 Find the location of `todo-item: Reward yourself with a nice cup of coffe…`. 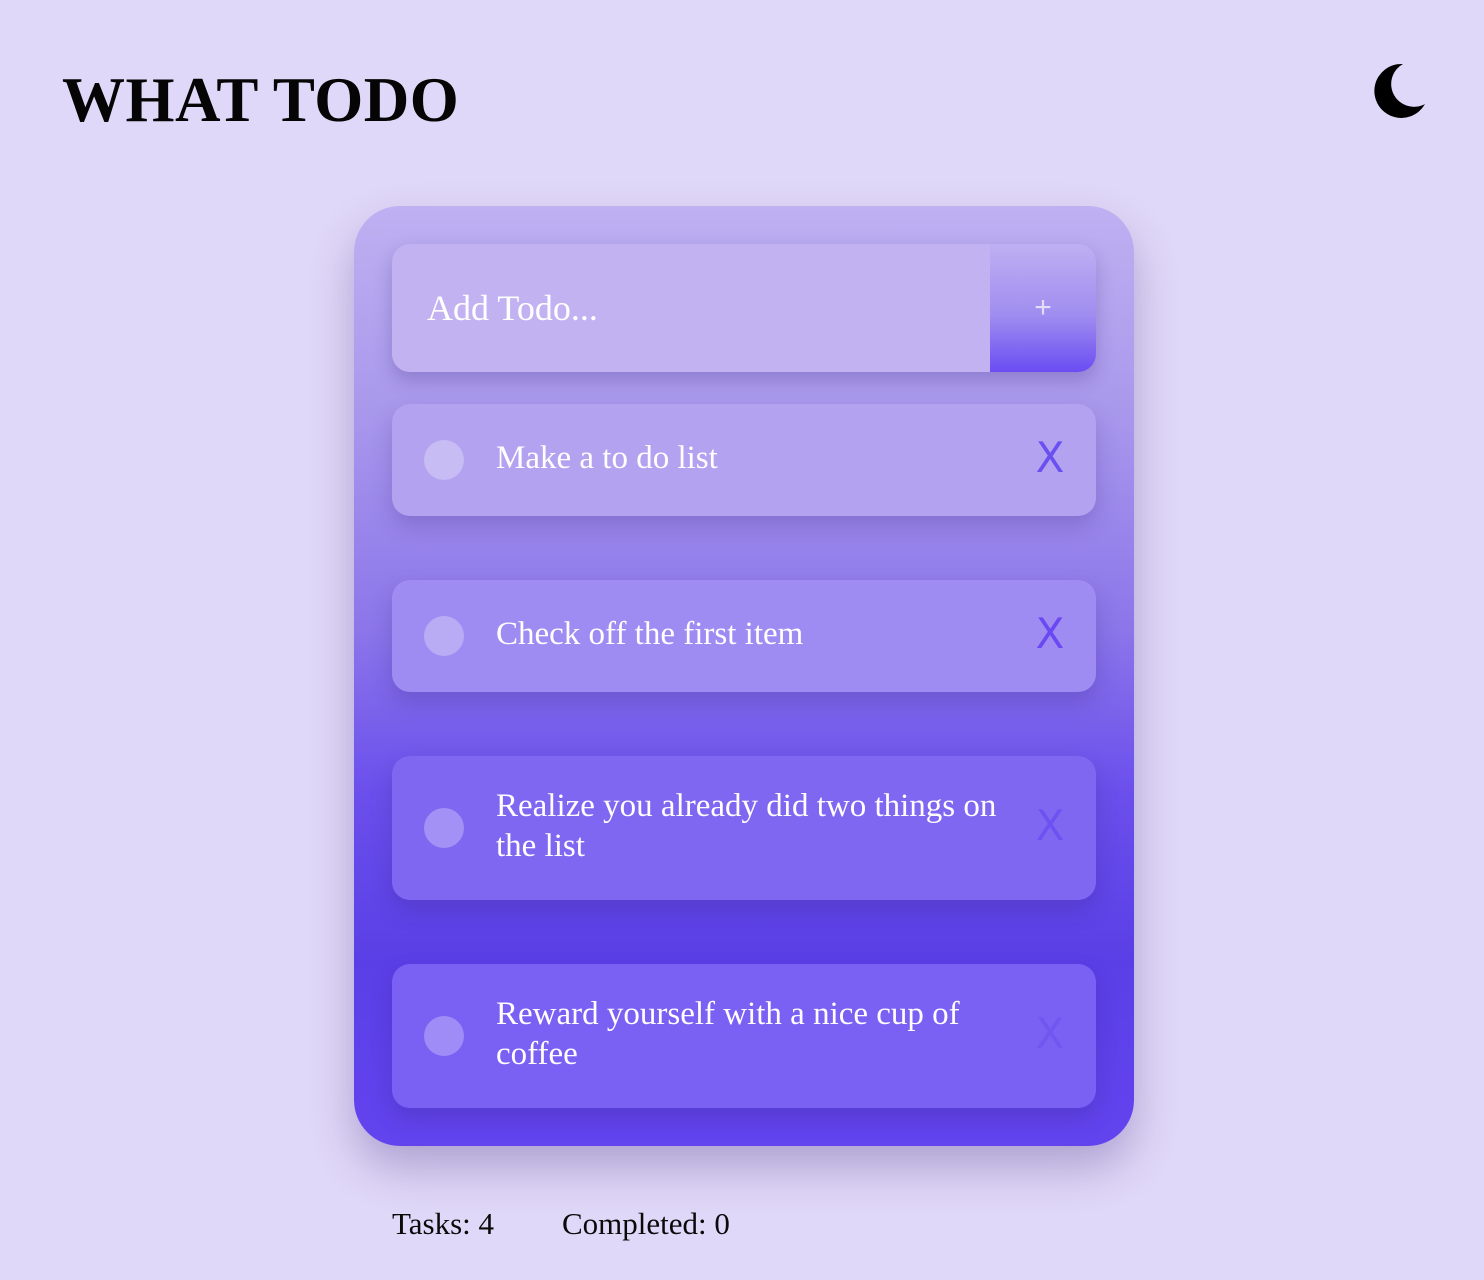

todo-item: Reward yourself with a nice cup of coffe… is located at coordinates (744, 1036).